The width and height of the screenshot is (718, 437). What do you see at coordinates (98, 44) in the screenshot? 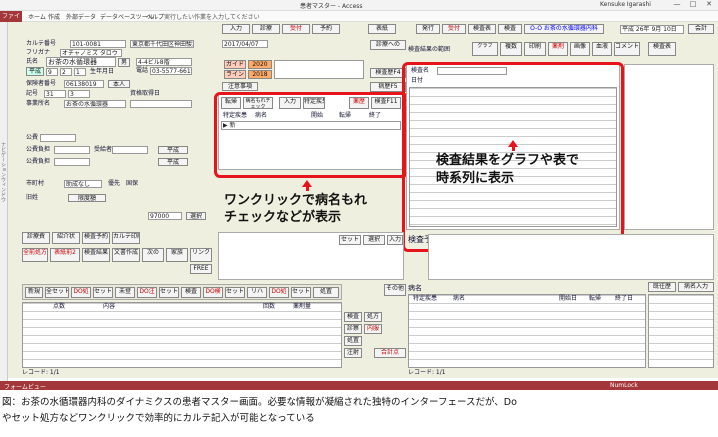
I see `karte-number-field: 101-0081` at bounding box center [98, 44].